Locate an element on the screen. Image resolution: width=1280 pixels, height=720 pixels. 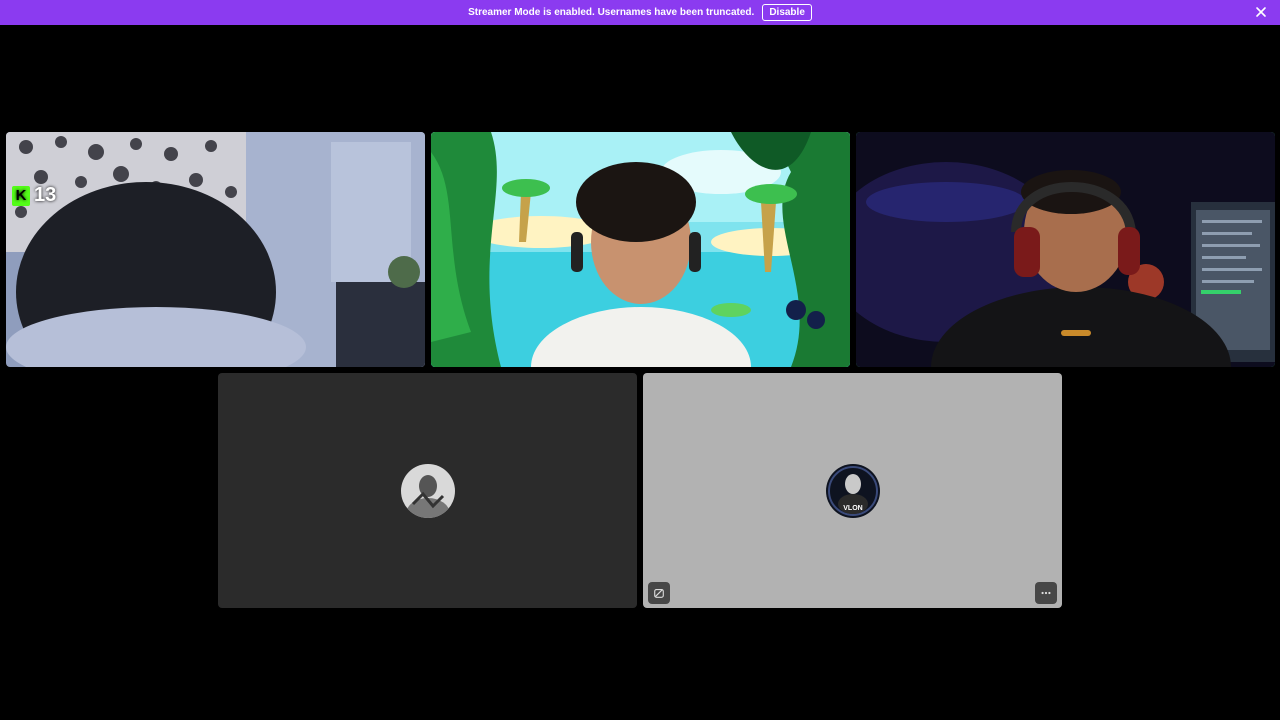
more-options-button is located at coordinates (1046, 593).